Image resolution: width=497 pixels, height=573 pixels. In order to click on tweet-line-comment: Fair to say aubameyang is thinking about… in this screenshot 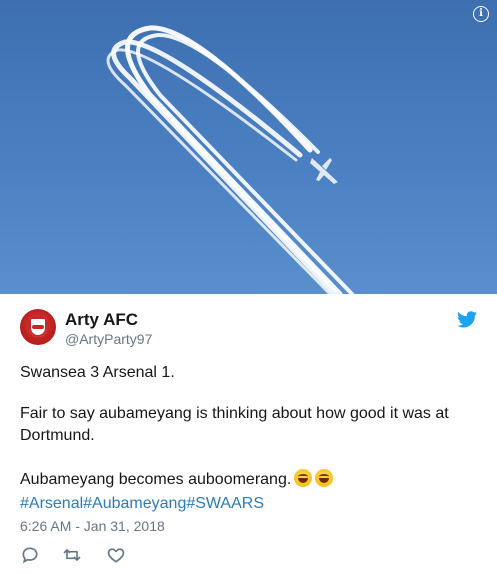, I will do `click(234, 424)`.